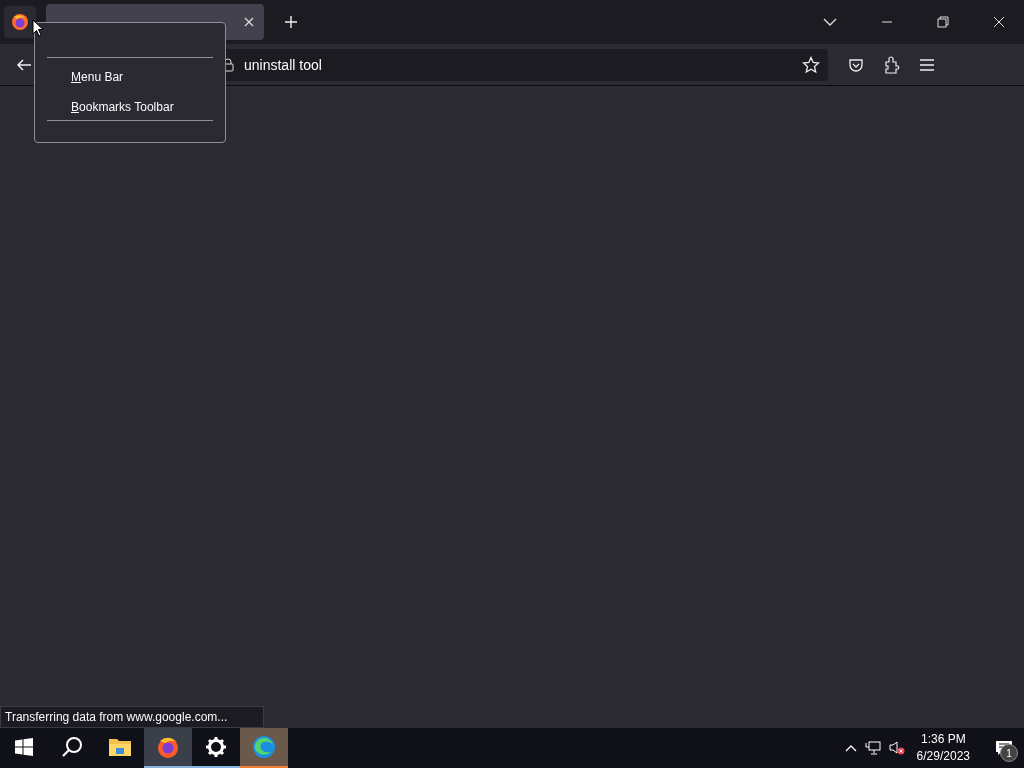 The width and height of the screenshot is (1024, 768). Describe the element at coordinates (264, 747) in the screenshot. I see `wave-logo-icon` at that location.